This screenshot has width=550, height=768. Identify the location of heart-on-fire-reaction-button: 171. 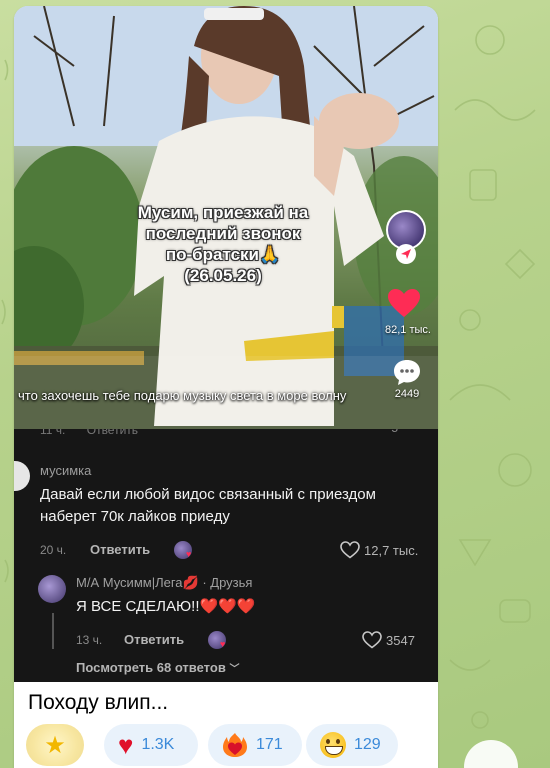
(255, 745).